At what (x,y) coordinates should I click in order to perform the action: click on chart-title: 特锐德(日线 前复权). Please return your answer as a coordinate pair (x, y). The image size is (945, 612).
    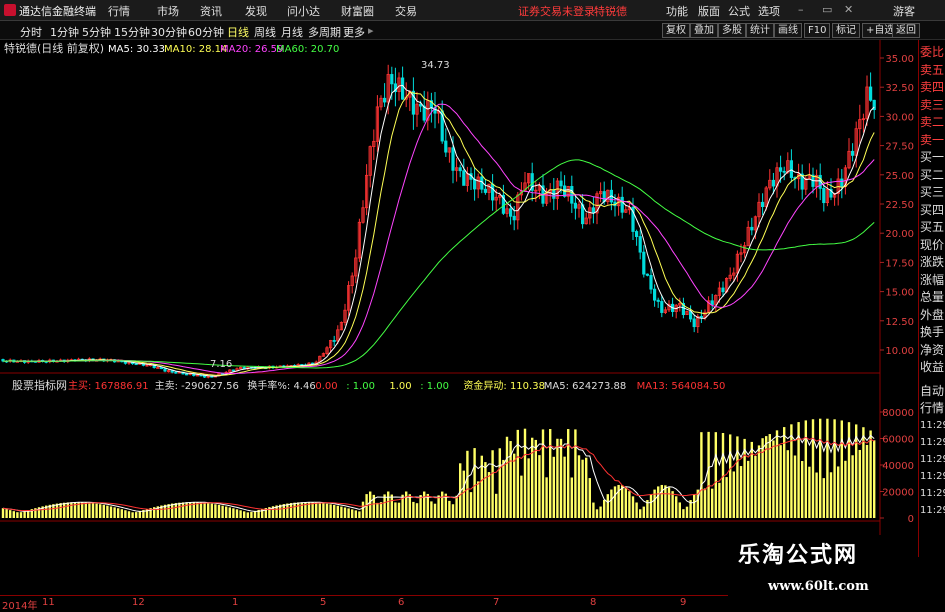
    Looking at the image, I should click on (54, 48).